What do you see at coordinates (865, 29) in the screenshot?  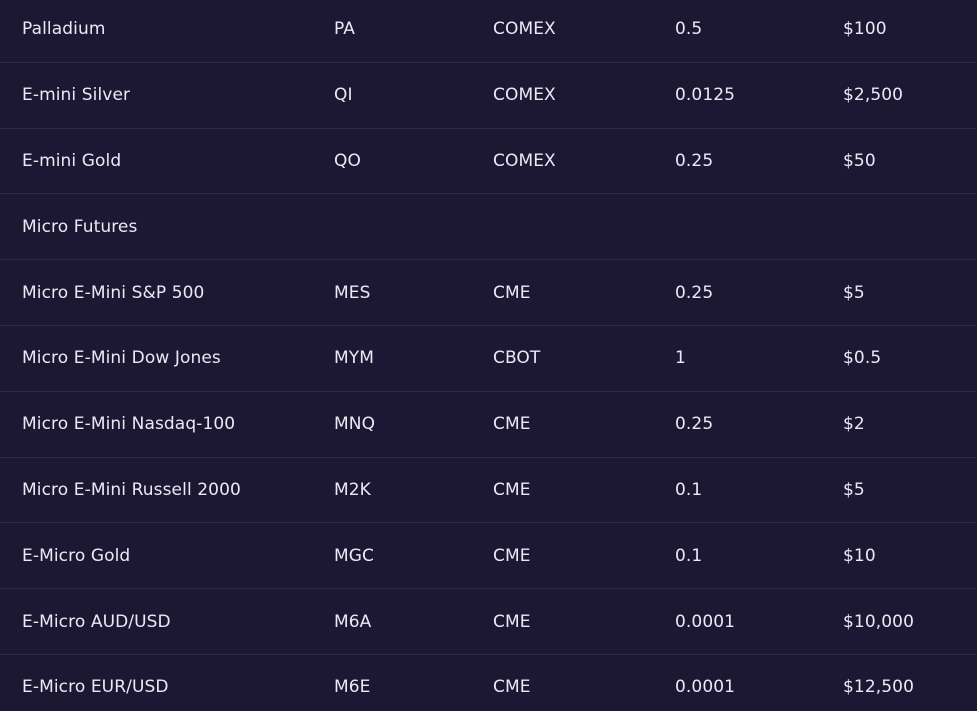 I see `contract-tick-value: $100` at bounding box center [865, 29].